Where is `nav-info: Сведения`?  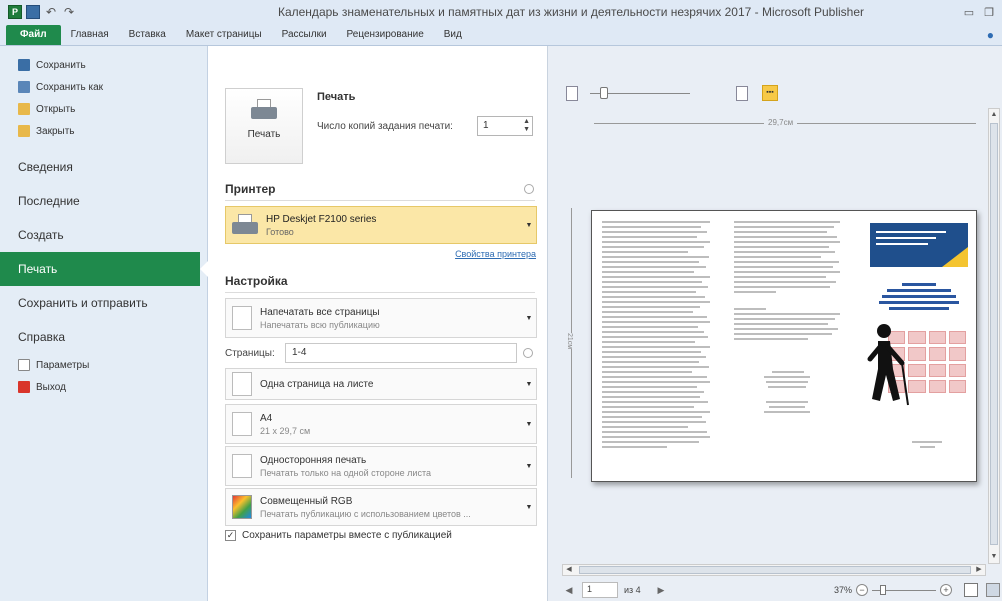
nav-info: Сведения is located at coordinates (103, 167).